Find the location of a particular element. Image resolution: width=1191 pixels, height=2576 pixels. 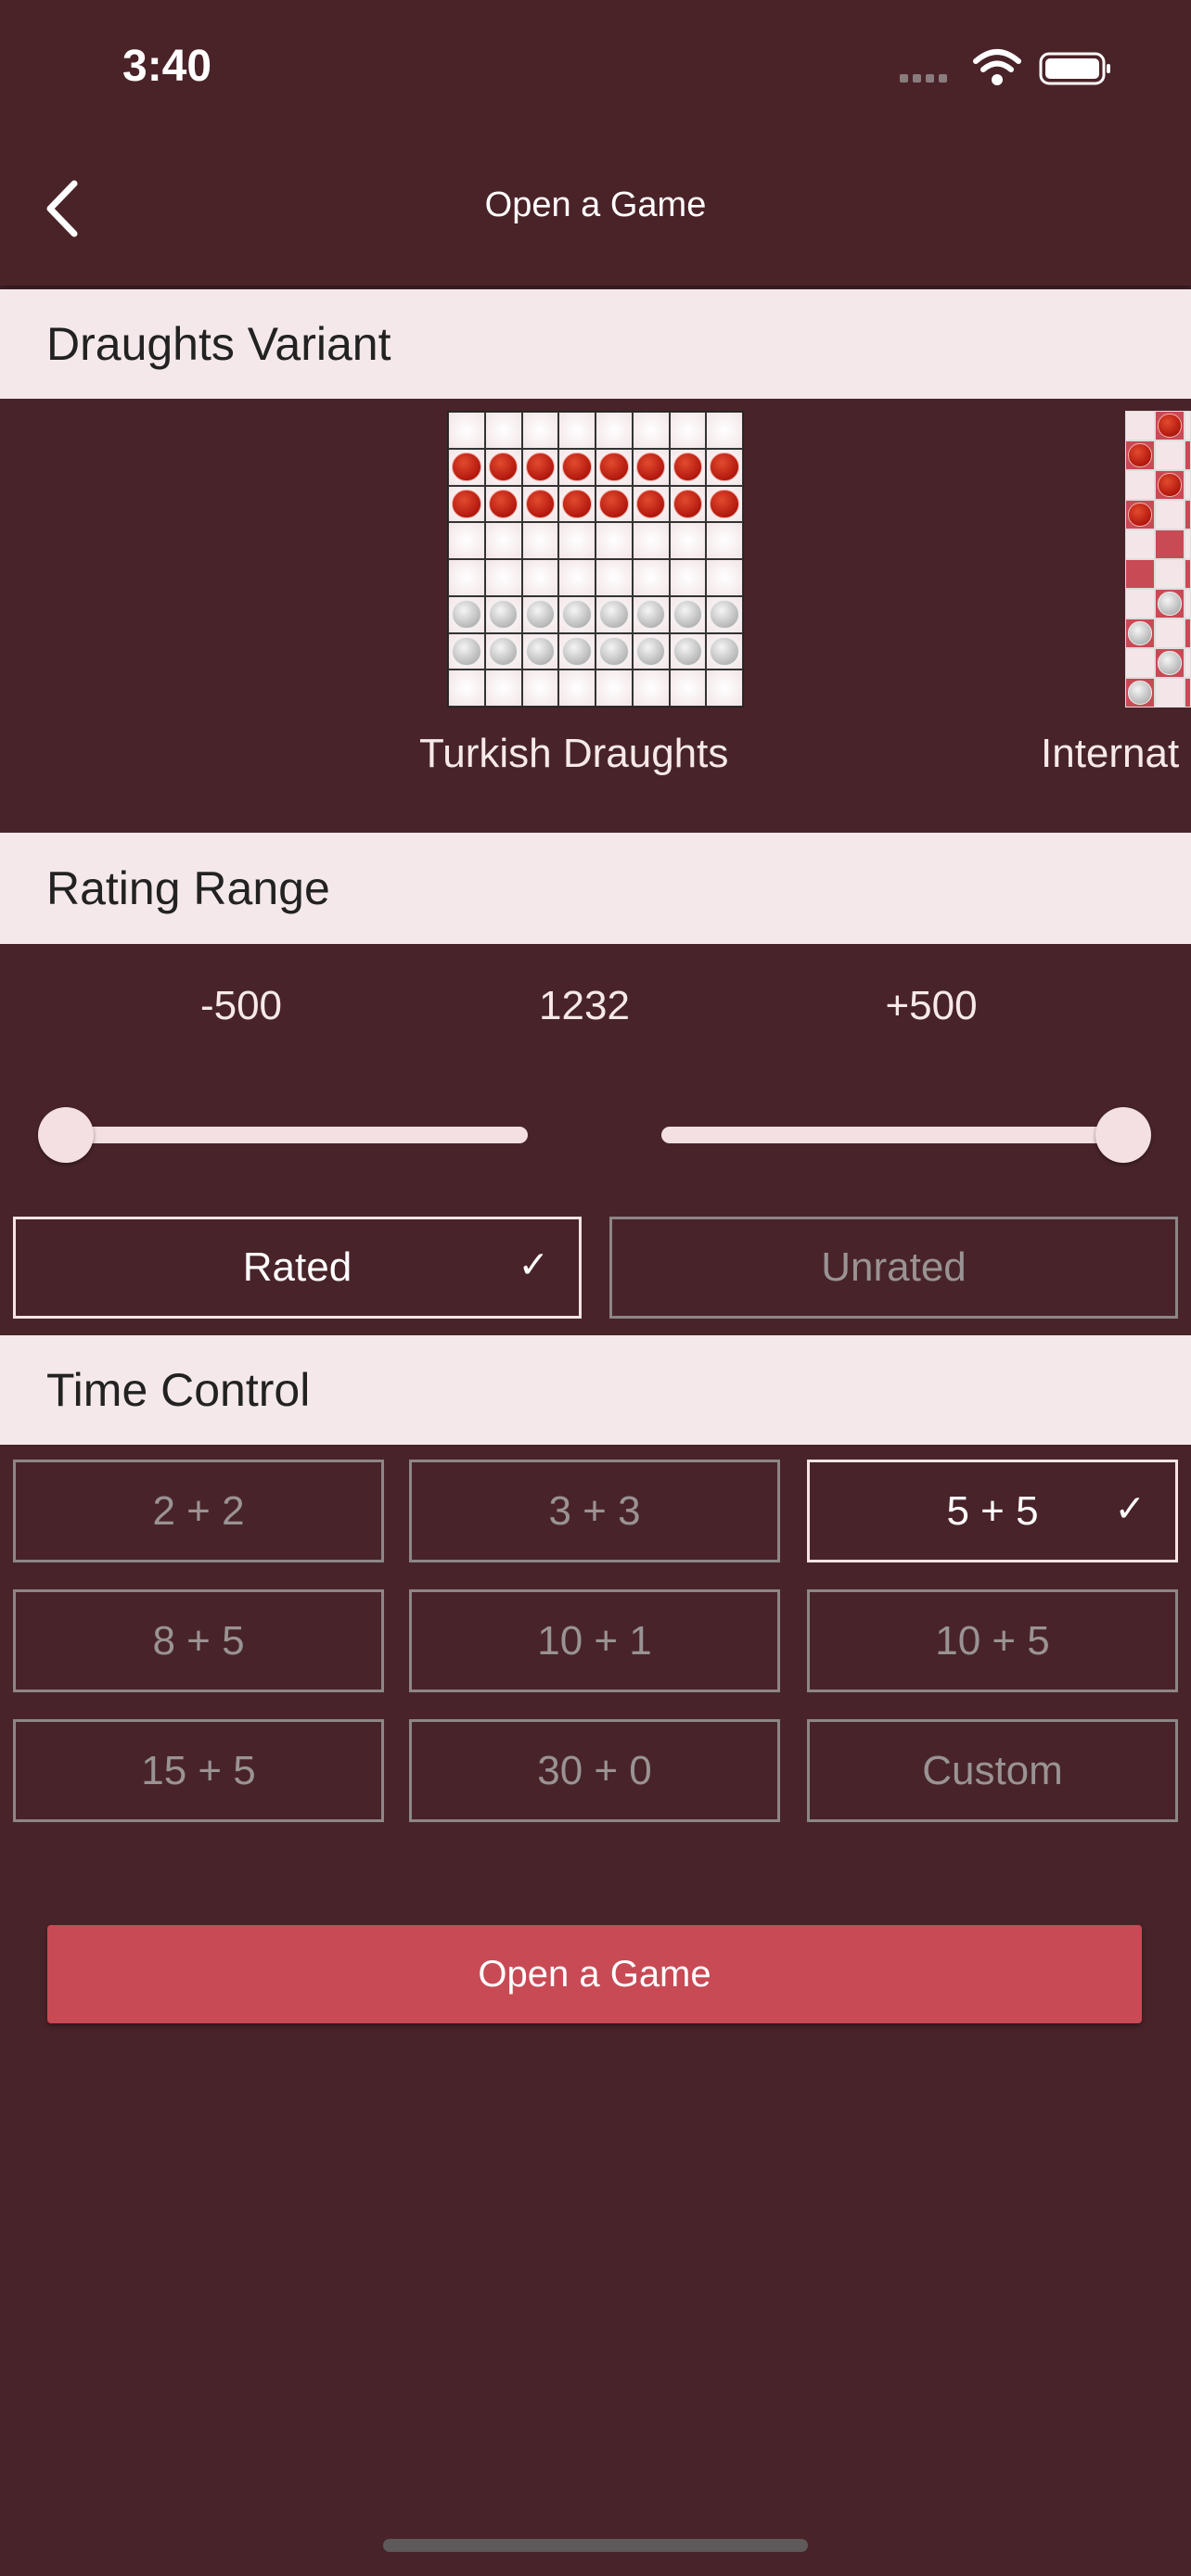

turkish-draughts-board is located at coordinates (595, 559).